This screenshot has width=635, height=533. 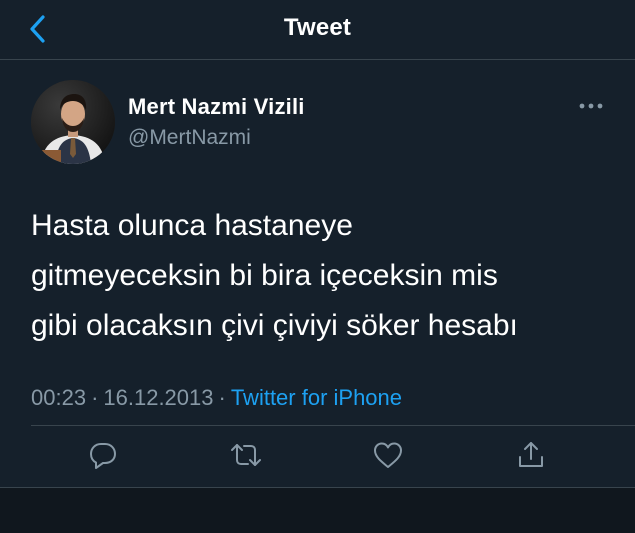 I want to click on retweet-icon, so click(x=246, y=455).